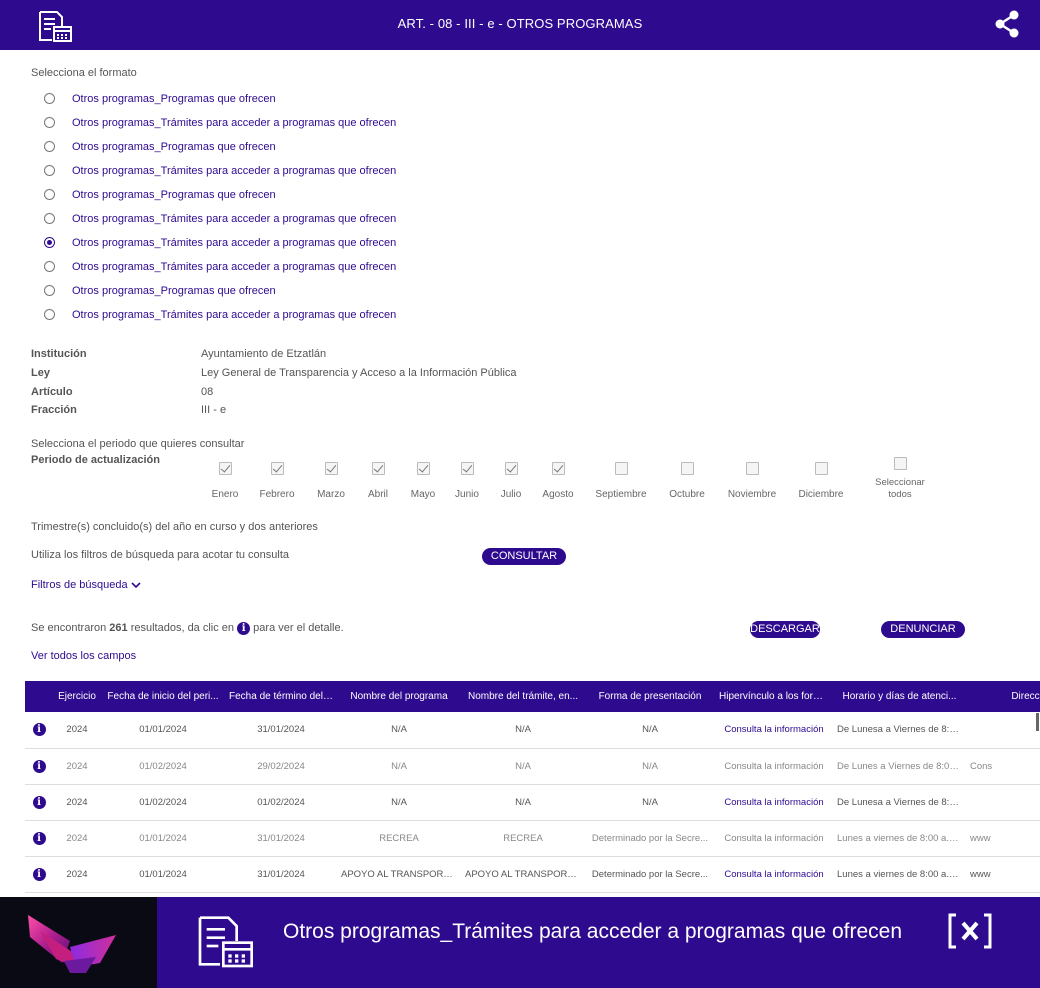  Describe the element at coordinates (59, 354) in the screenshot. I see `institucion-label: Institución` at that location.